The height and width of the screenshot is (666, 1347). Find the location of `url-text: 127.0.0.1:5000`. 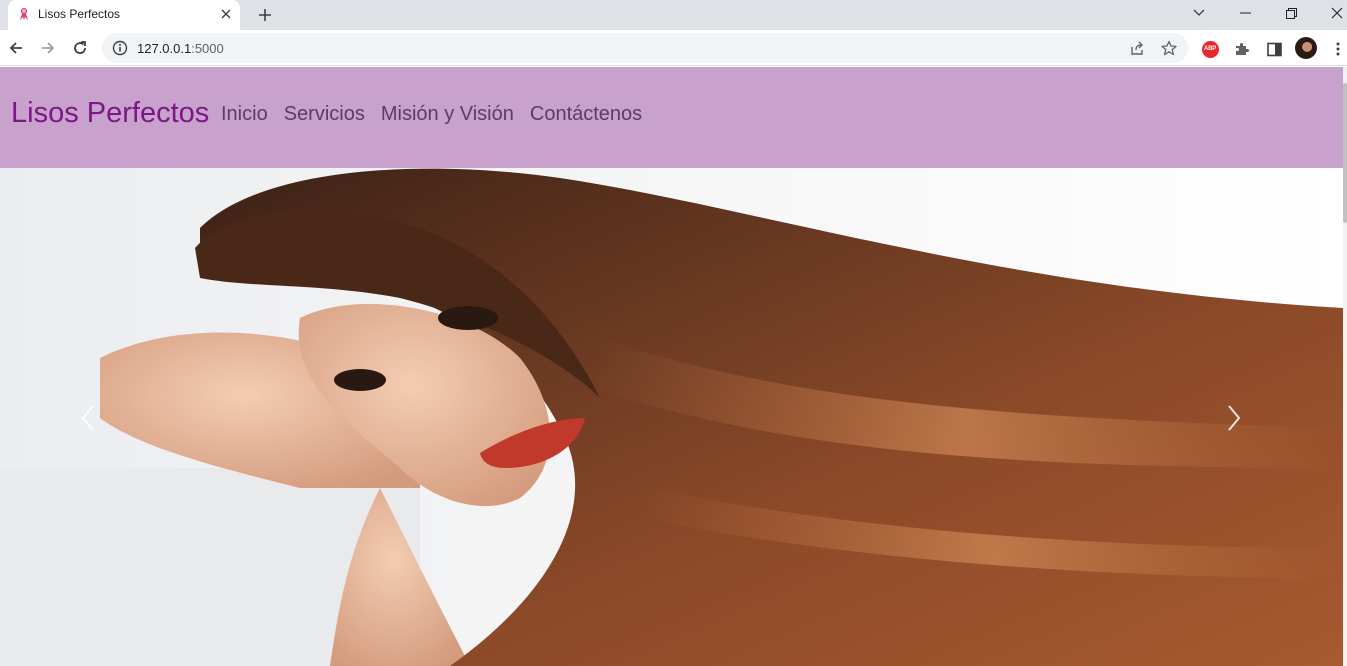

url-text: 127.0.0.1:5000 is located at coordinates (180, 48).